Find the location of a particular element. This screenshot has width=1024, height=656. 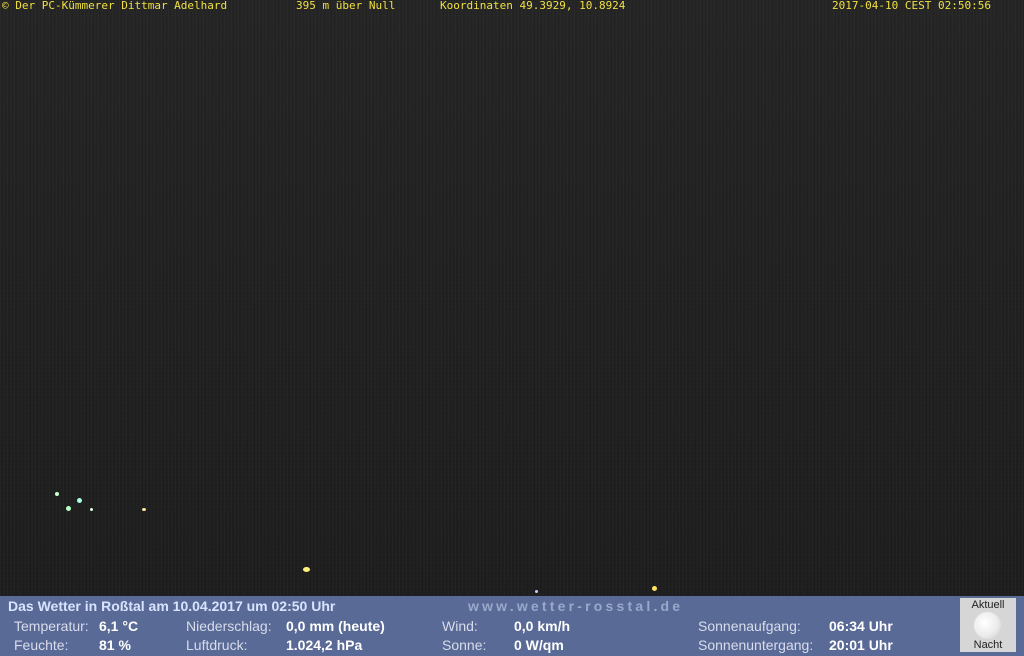

timestamp-text: 2017-04-10 CEST 02:50:56 is located at coordinates (911, 6).